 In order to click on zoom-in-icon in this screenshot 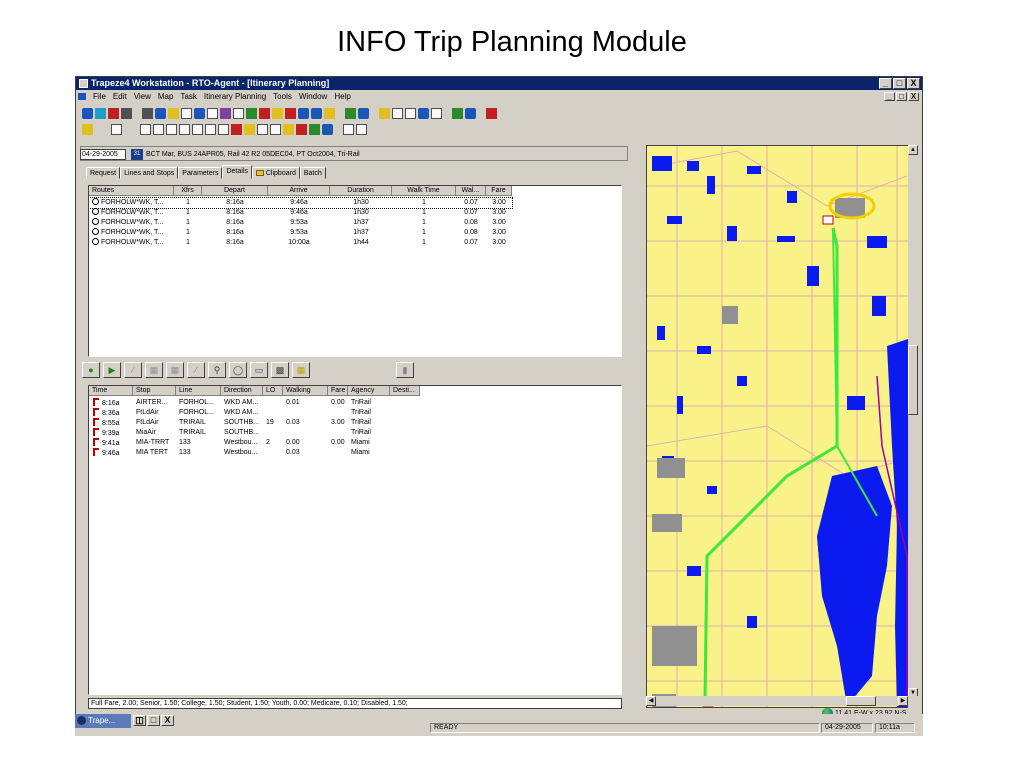, I will do `click(397, 113)`.